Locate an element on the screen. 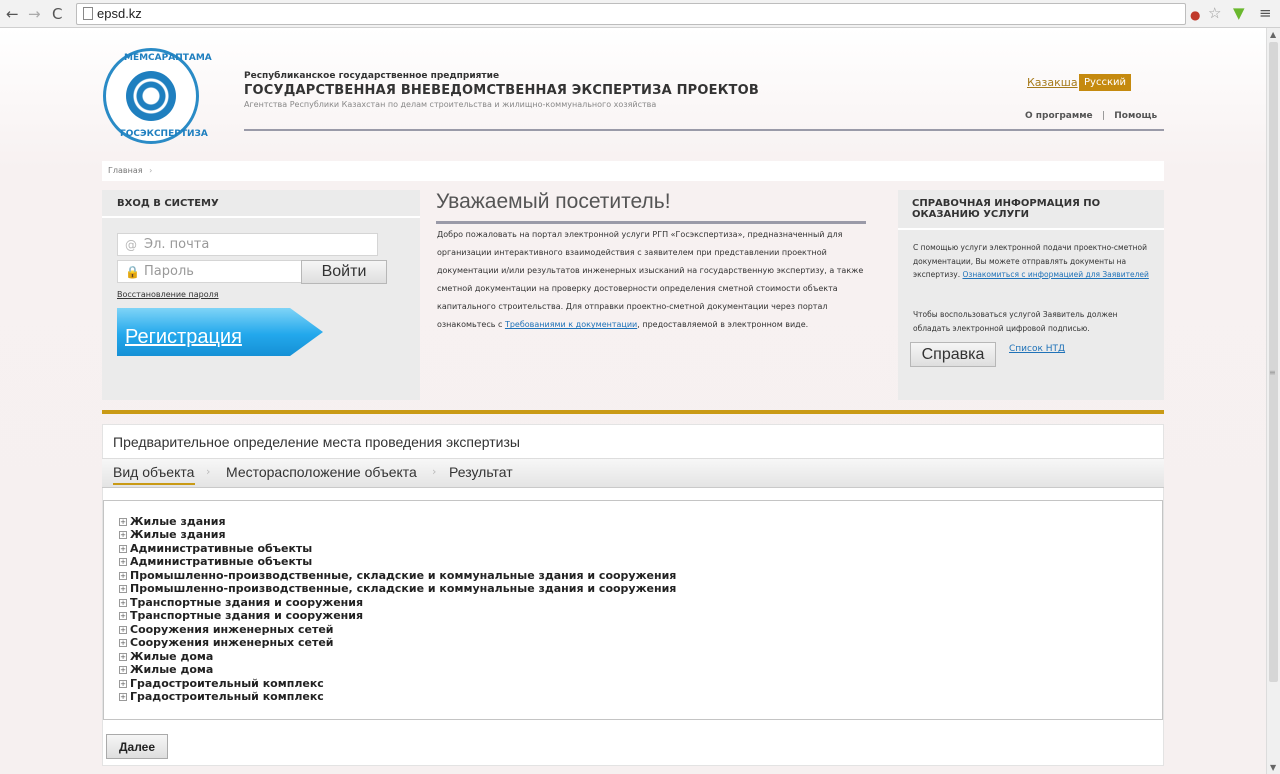 This screenshot has width=1280, height=774. help-button: Справка is located at coordinates (953, 354).